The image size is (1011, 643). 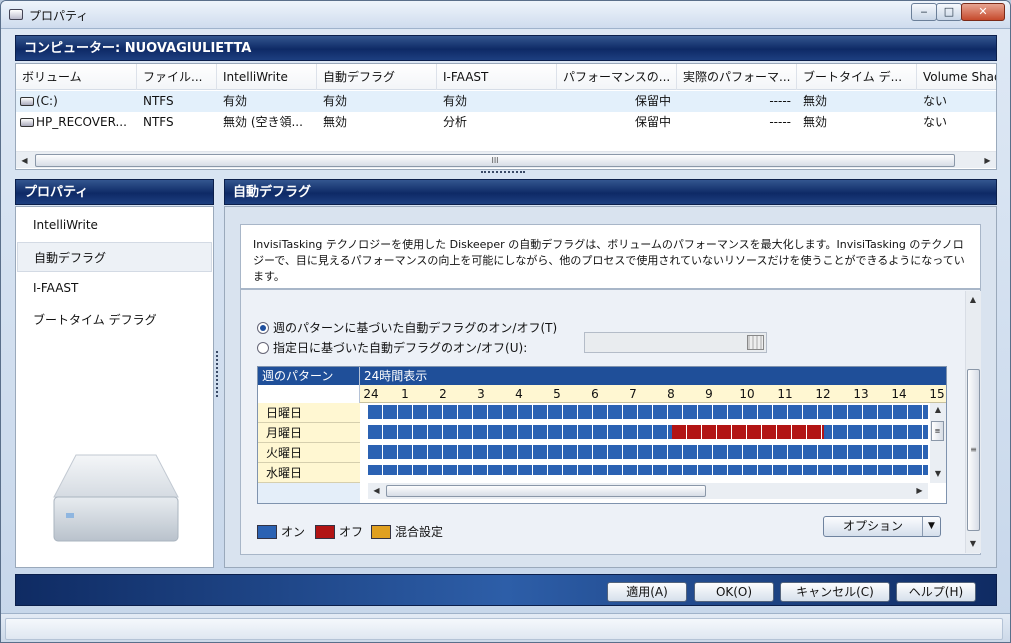 What do you see at coordinates (497, 77) in the screenshot?
I see `column-header-ifaast: I-FAAST` at bounding box center [497, 77].